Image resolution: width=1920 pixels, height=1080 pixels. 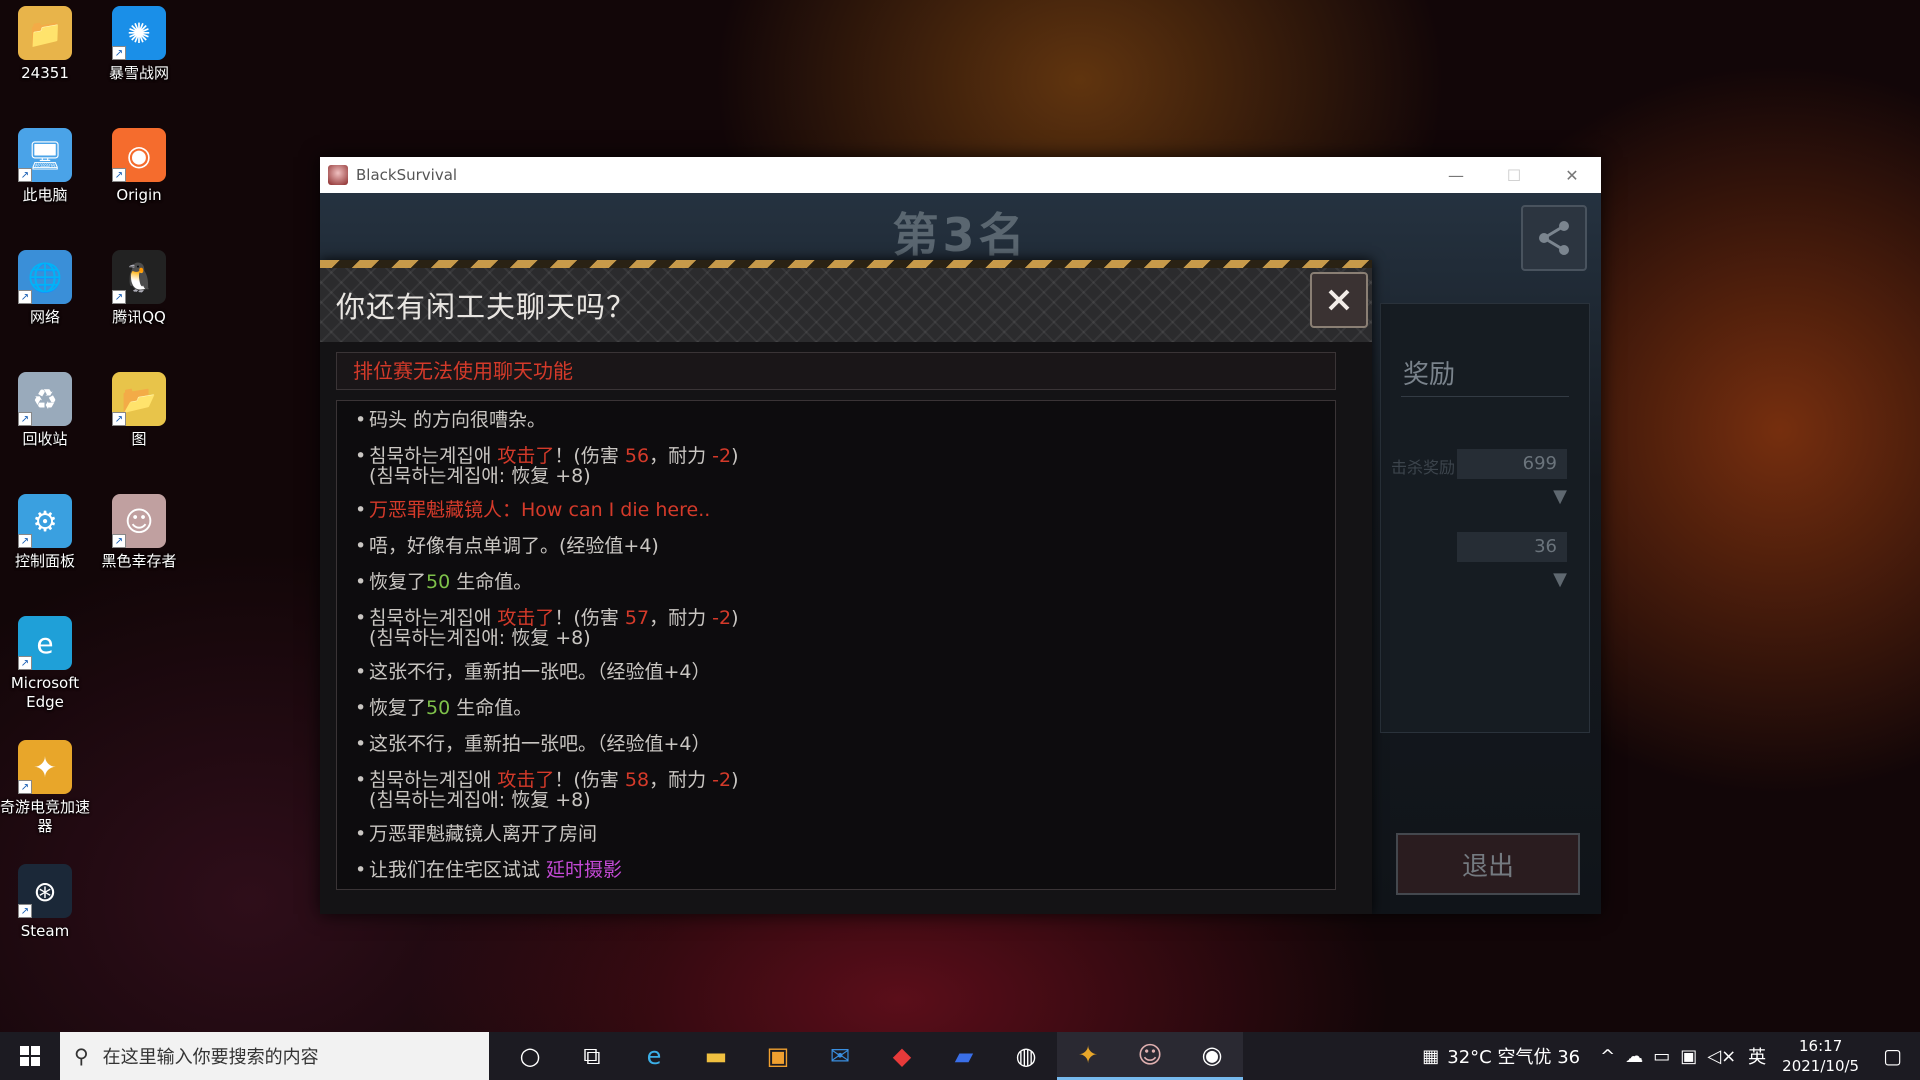 I want to click on qq-icon: 🐧 ↗, so click(x=139, y=277).